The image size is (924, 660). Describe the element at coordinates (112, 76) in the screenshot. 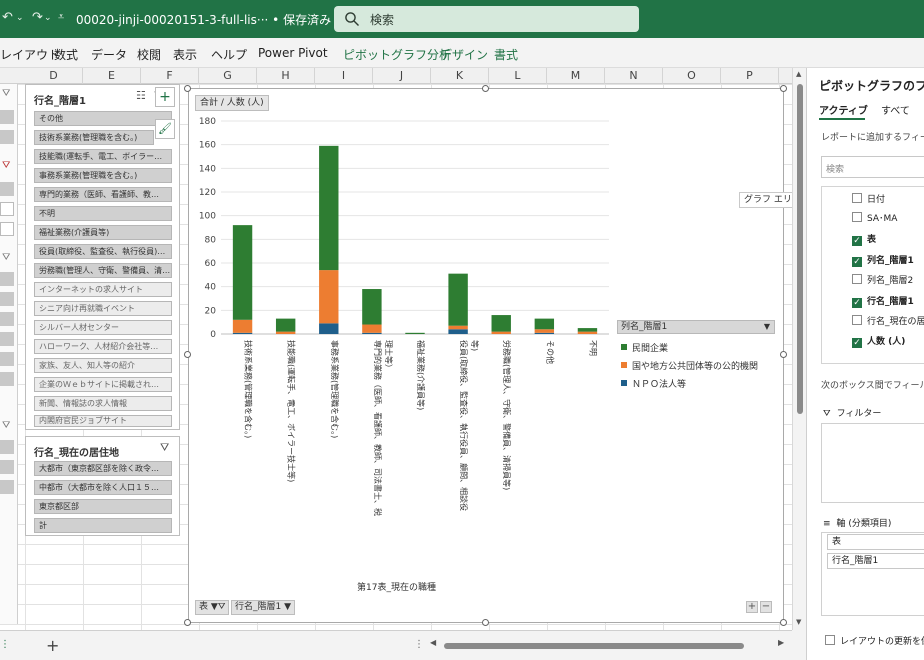

I see `column-header-e: E` at that location.